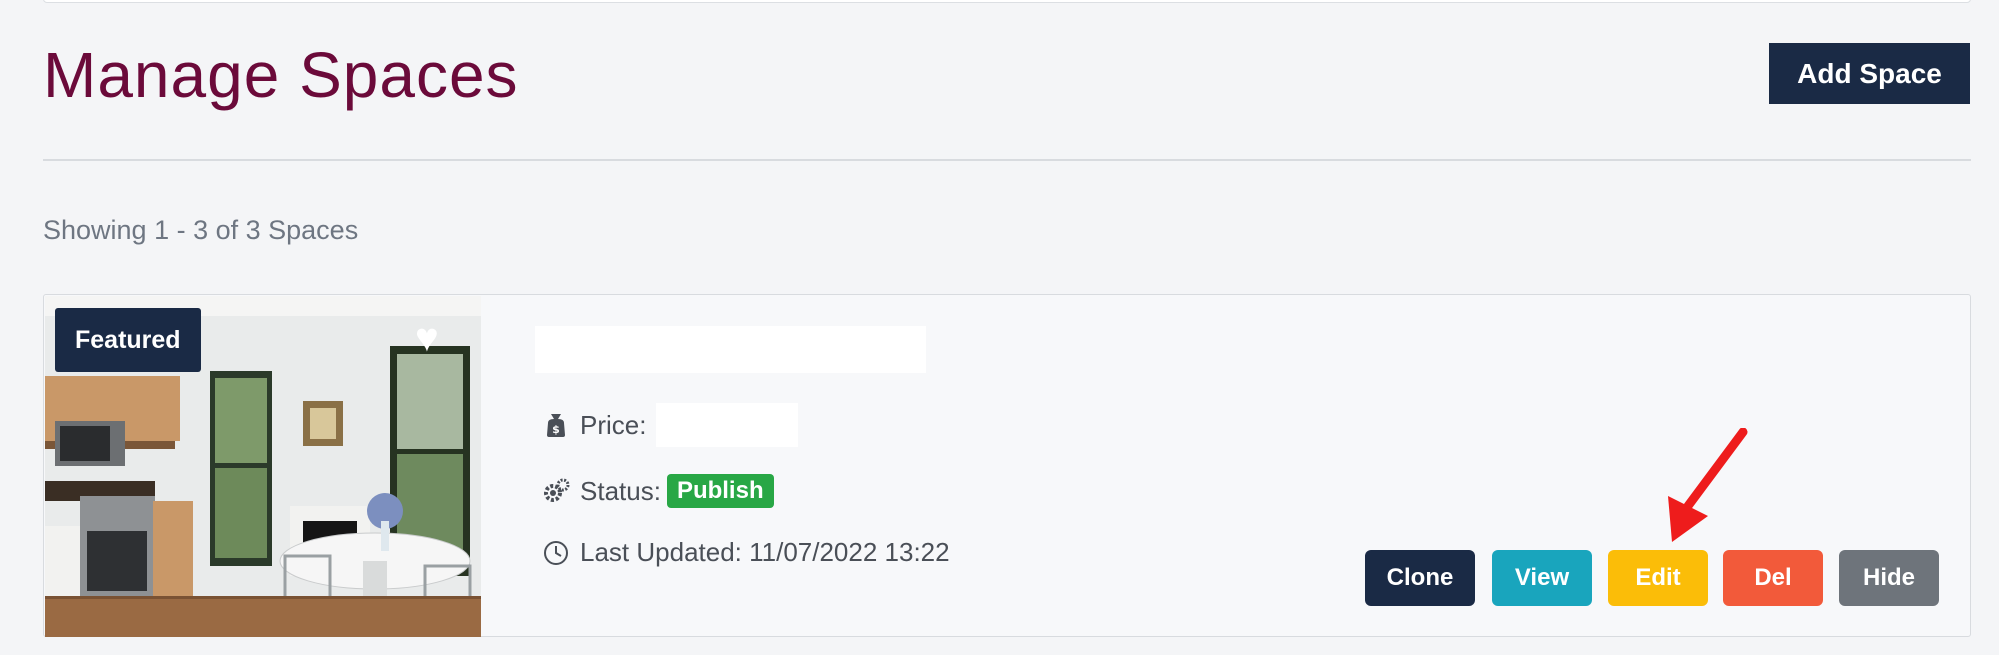 This screenshot has width=1999, height=655. Describe the element at coordinates (620, 490) in the screenshot. I see `status-label: Status:` at that location.